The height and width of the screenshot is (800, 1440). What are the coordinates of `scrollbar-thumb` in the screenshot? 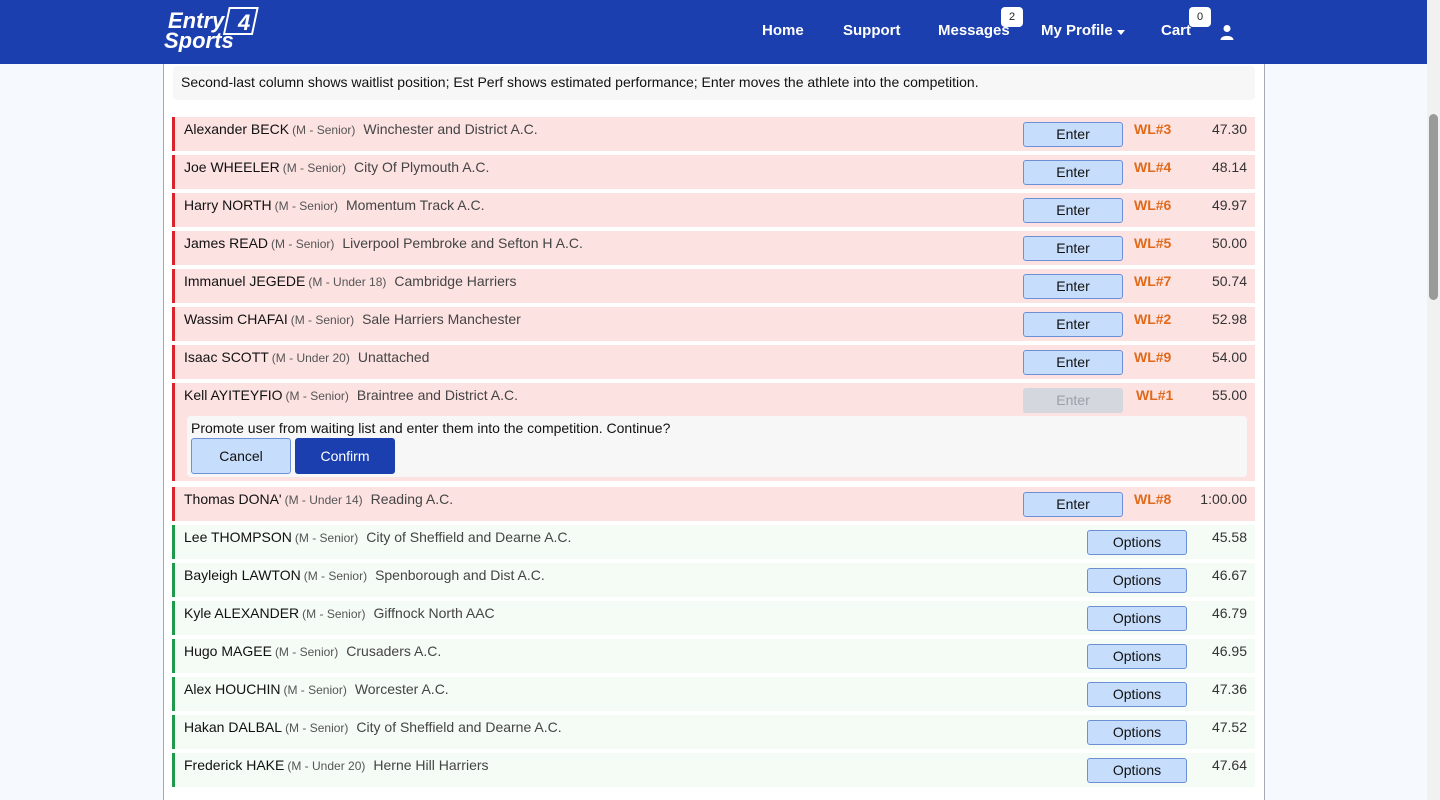 It's located at (1433, 207).